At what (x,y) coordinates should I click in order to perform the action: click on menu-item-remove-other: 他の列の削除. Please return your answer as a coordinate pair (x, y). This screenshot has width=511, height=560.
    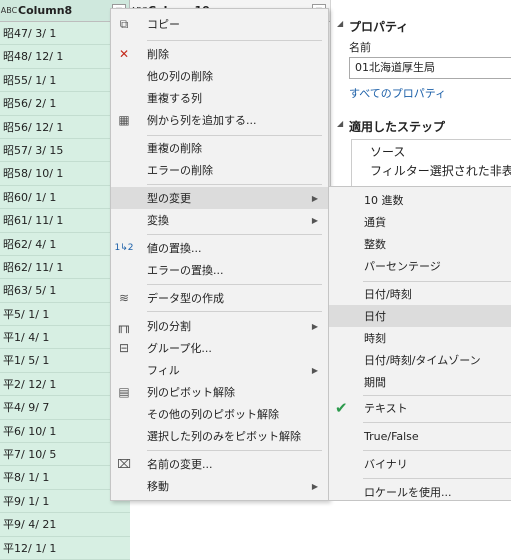
    Looking at the image, I should click on (219, 76).